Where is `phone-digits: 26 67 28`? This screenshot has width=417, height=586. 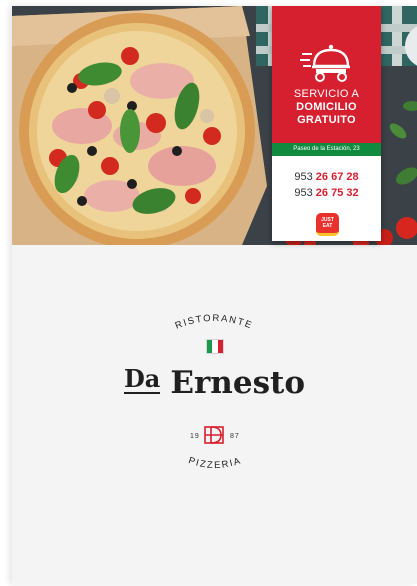
phone-digits: 26 67 28 is located at coordinates (337, 177).